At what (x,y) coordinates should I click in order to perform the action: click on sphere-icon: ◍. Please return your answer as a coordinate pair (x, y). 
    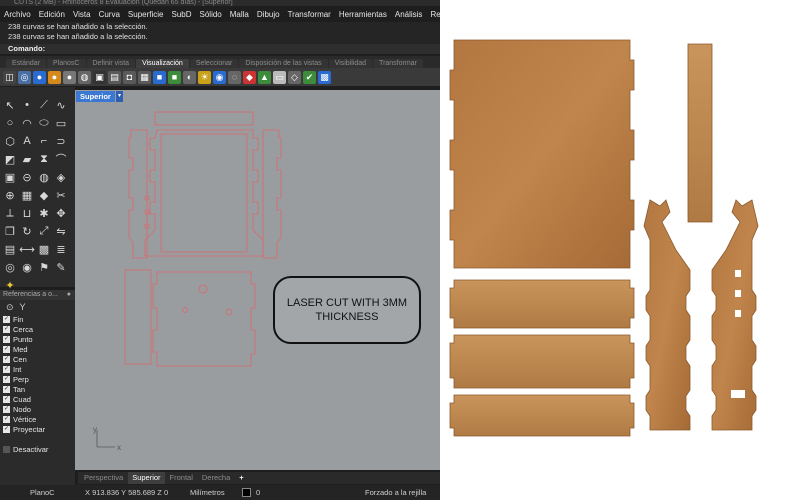
    Looking at the image, I should click on (44, 177).